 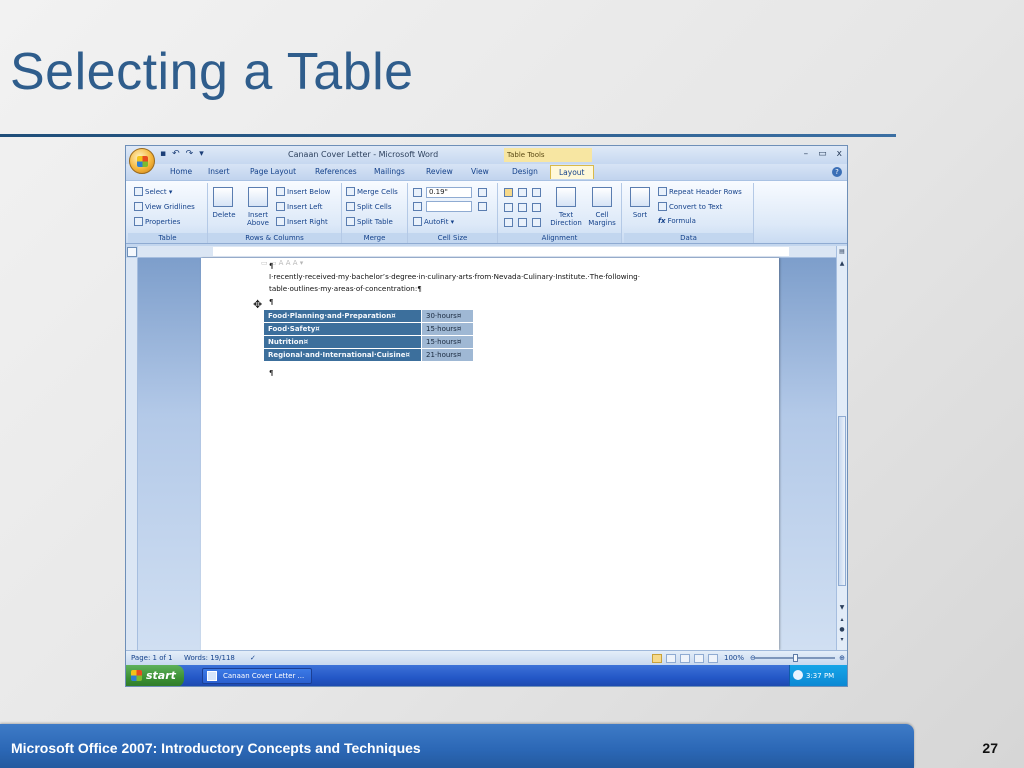 What do you see at coordinates (488, 252) in the screenshot?
I see `horizontal-ruler` at bounding box center [488, 252].